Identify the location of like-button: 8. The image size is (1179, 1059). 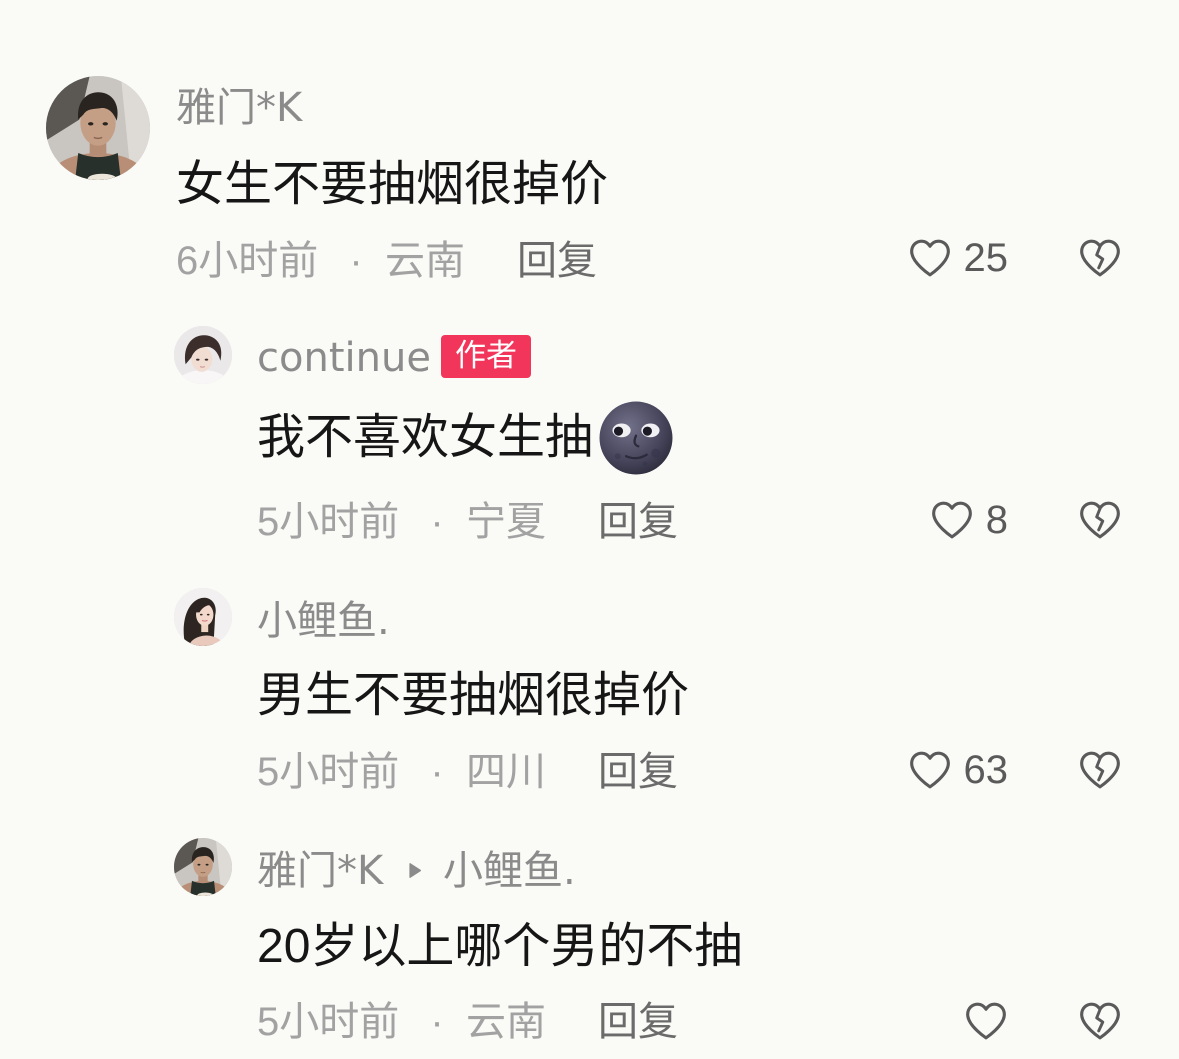
(969, 520).